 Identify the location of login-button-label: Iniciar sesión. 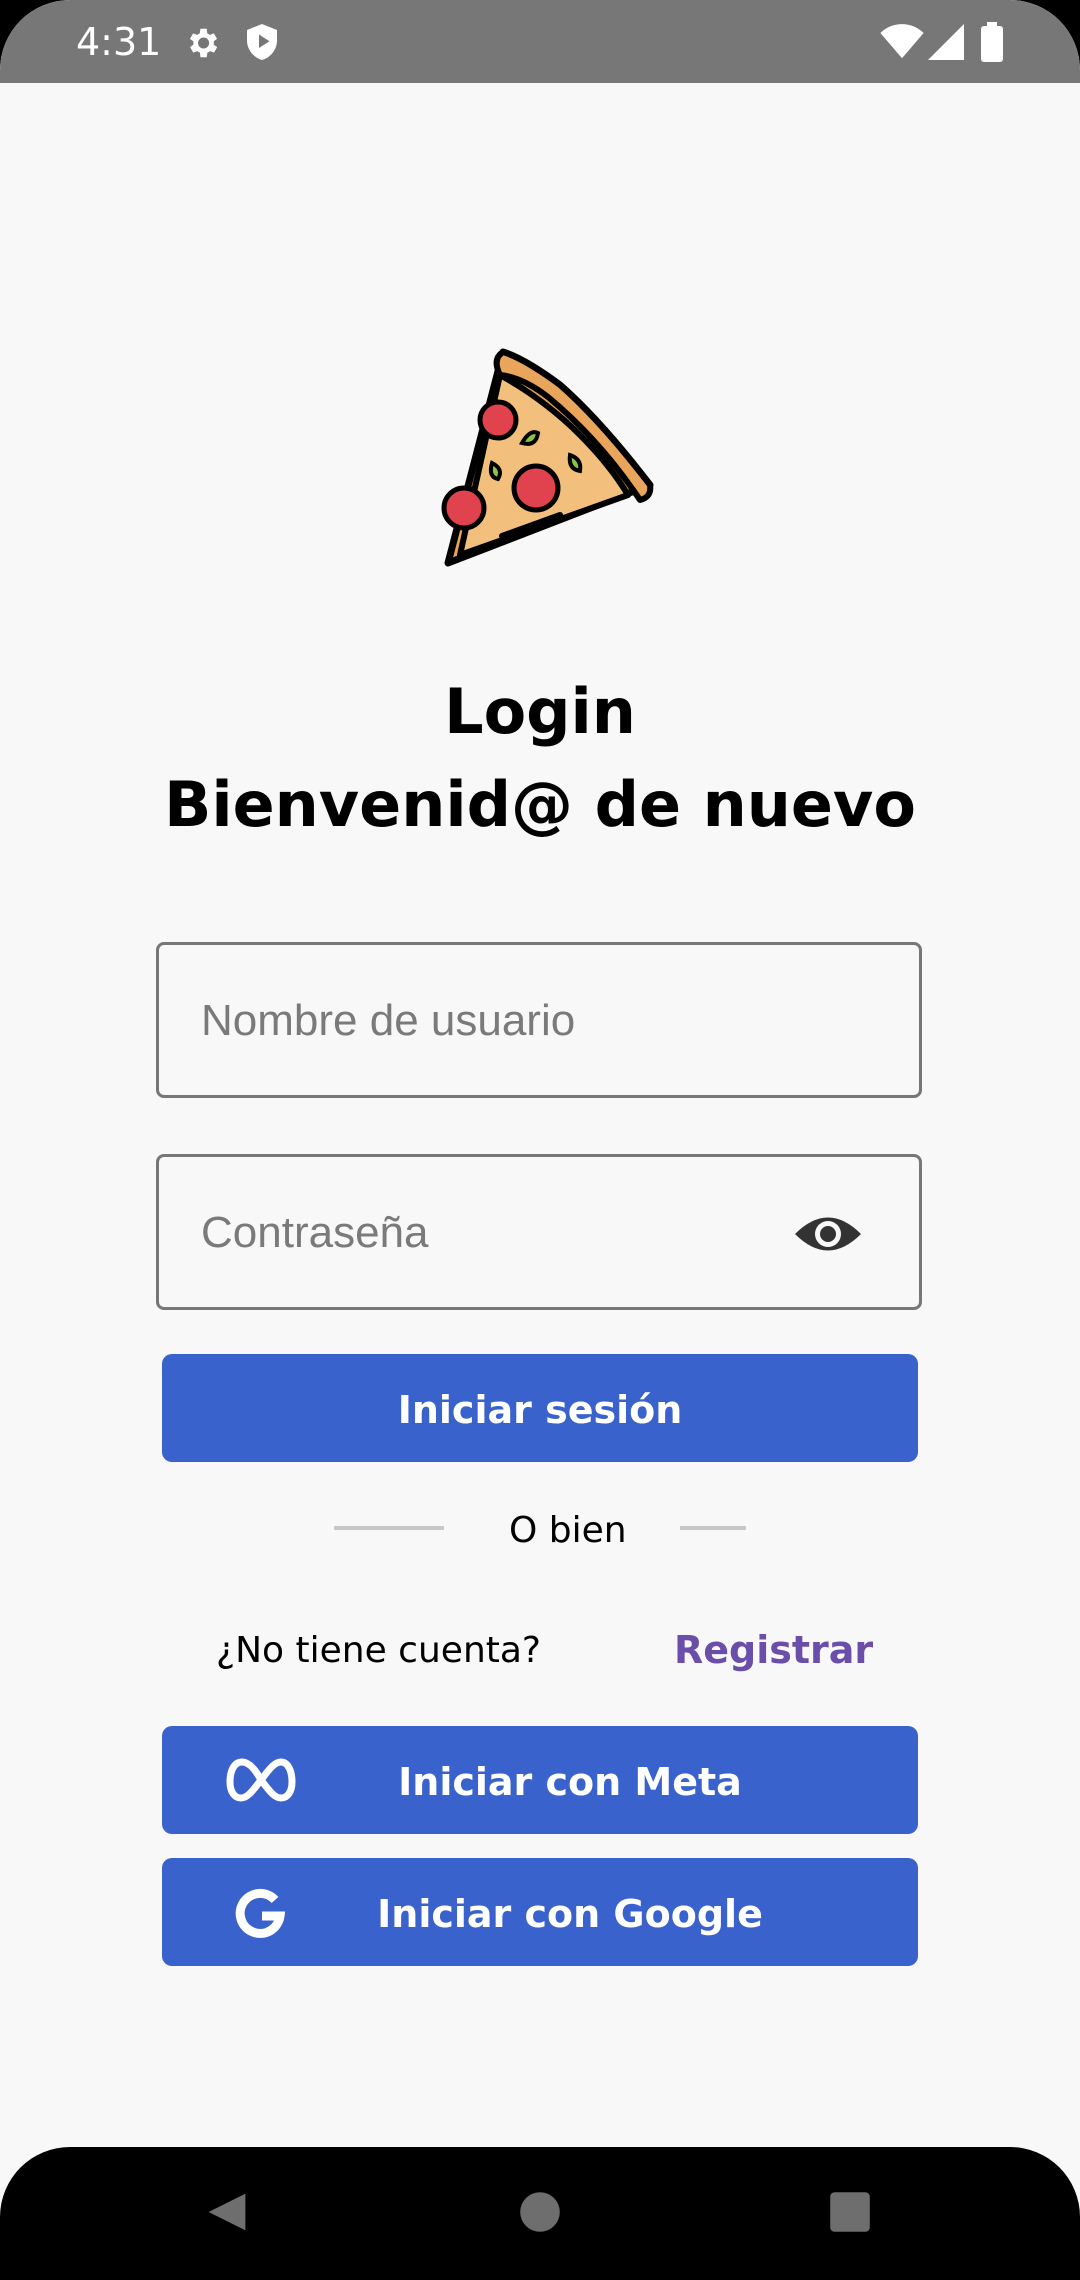
(540, 1410).